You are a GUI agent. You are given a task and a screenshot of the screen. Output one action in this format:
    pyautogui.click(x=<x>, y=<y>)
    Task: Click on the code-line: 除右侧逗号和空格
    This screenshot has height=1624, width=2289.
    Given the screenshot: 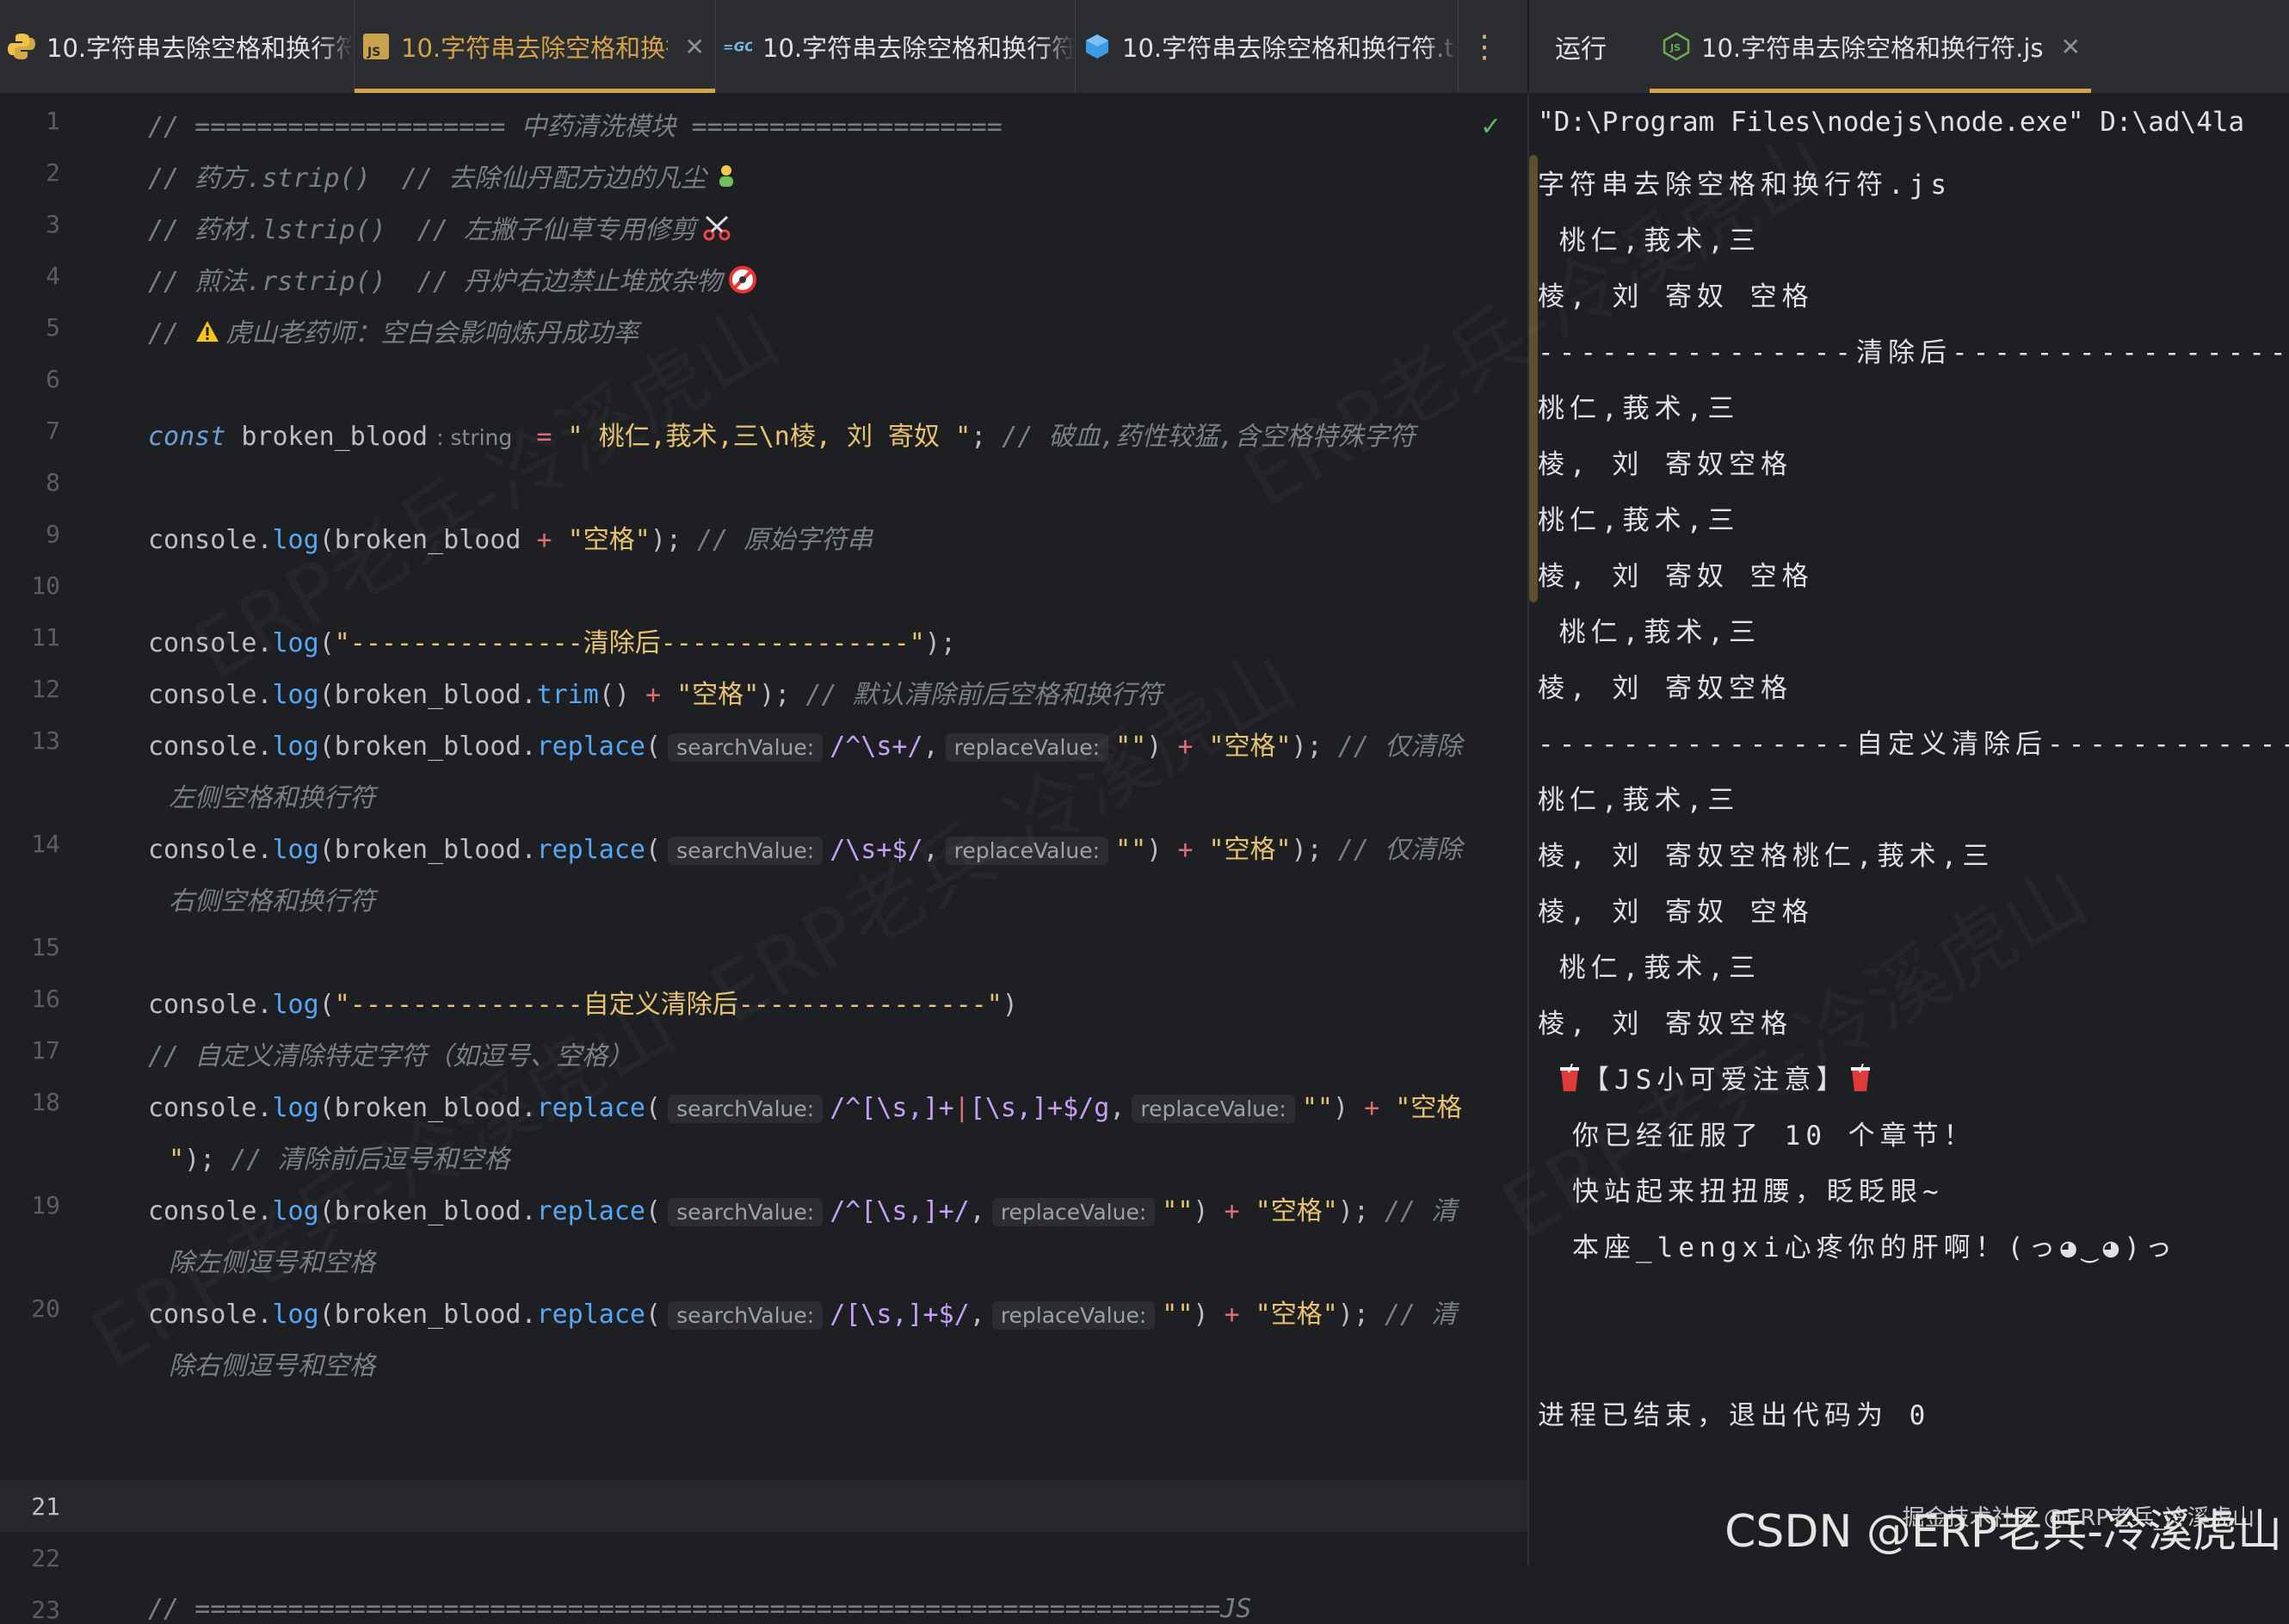 What is the action you would take?
    pyautogui.click(x=272, y=1366)
    